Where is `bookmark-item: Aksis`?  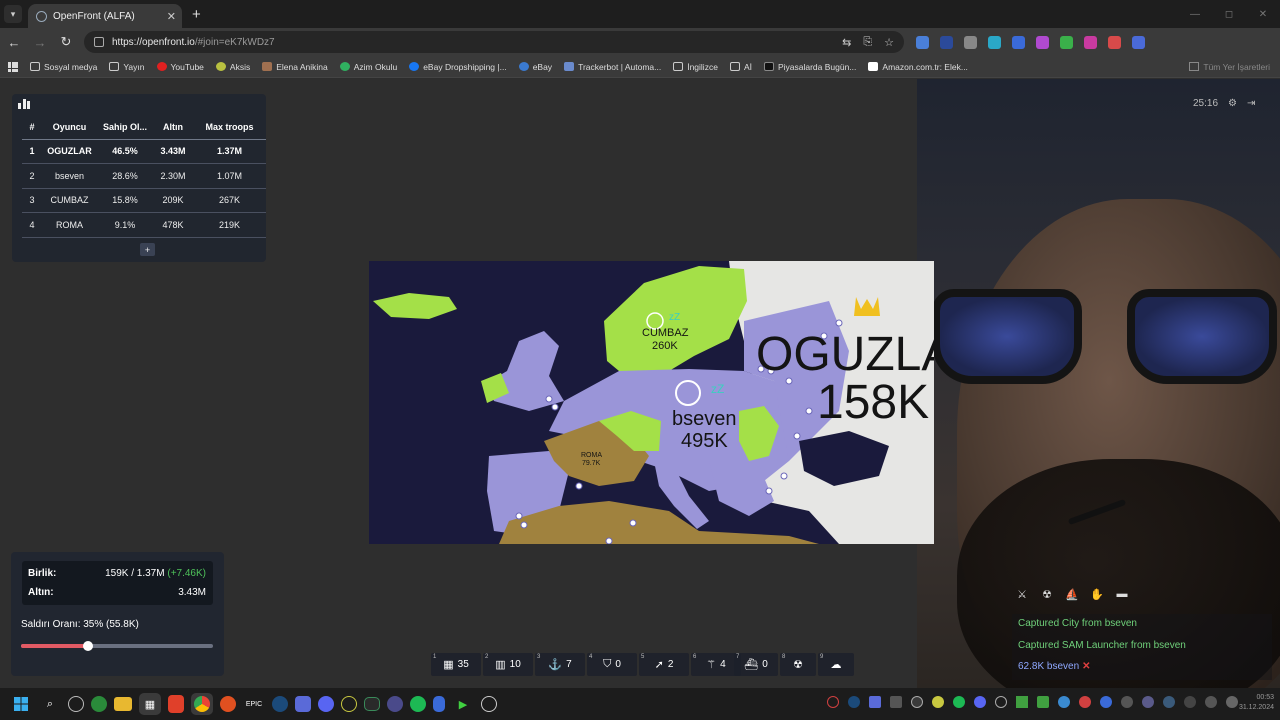
bookmark-item: Aksis is located at coordinates (232, 67).